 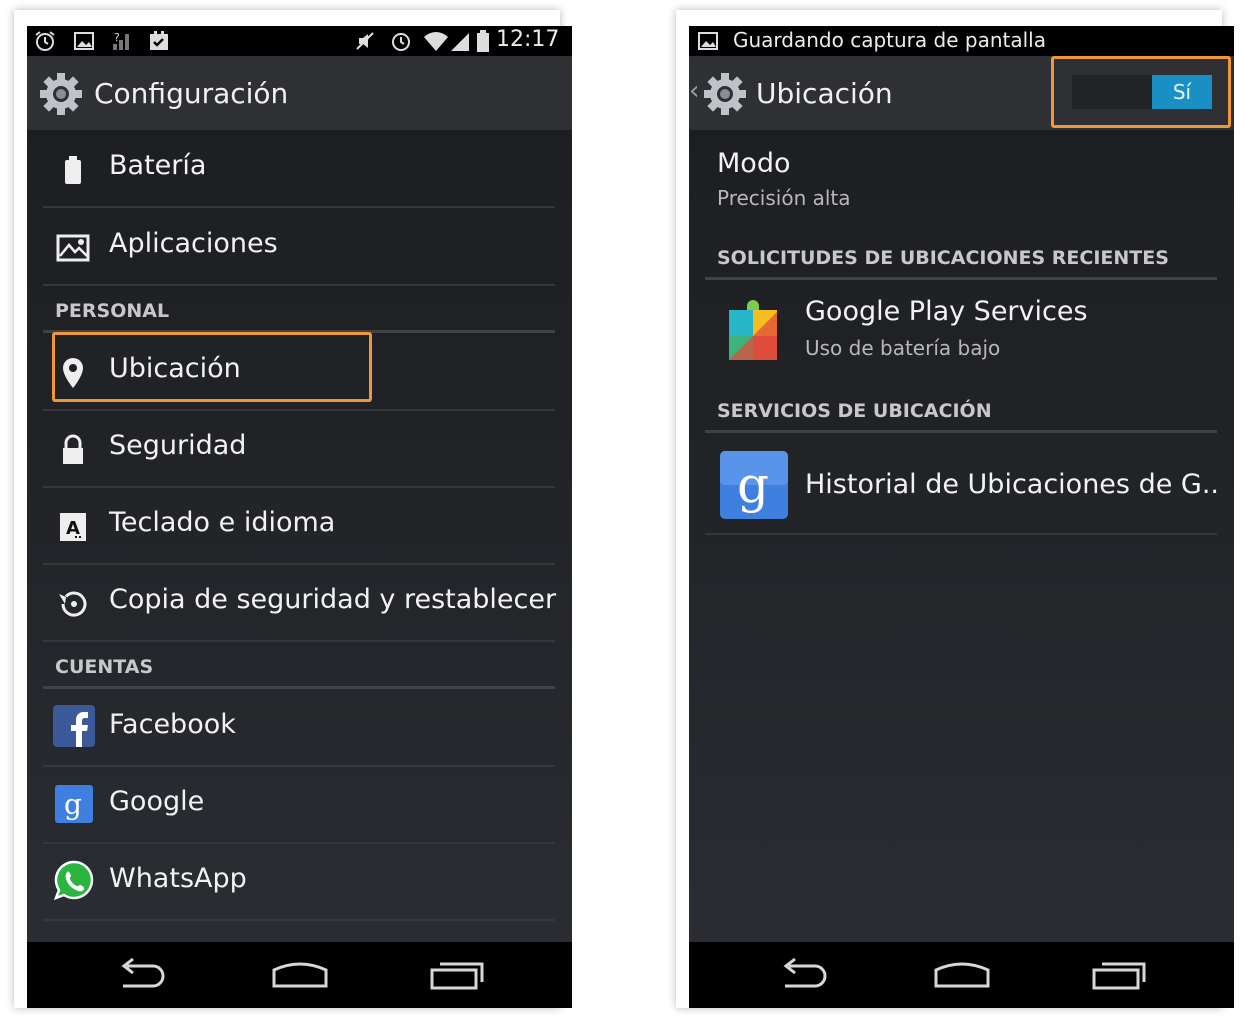 What do you see at coordinates (299, 665) in the screenshot?
I see `section-header-accounts: CUENTAS` at bounding box center [299, 665].